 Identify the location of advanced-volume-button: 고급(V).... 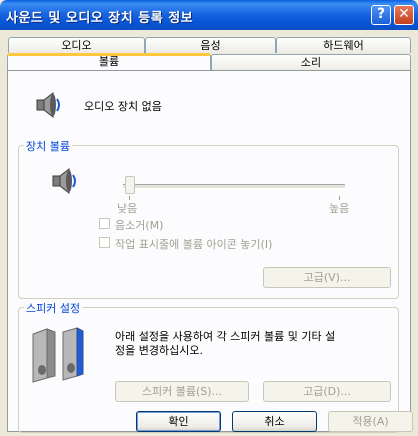
(327, 277).